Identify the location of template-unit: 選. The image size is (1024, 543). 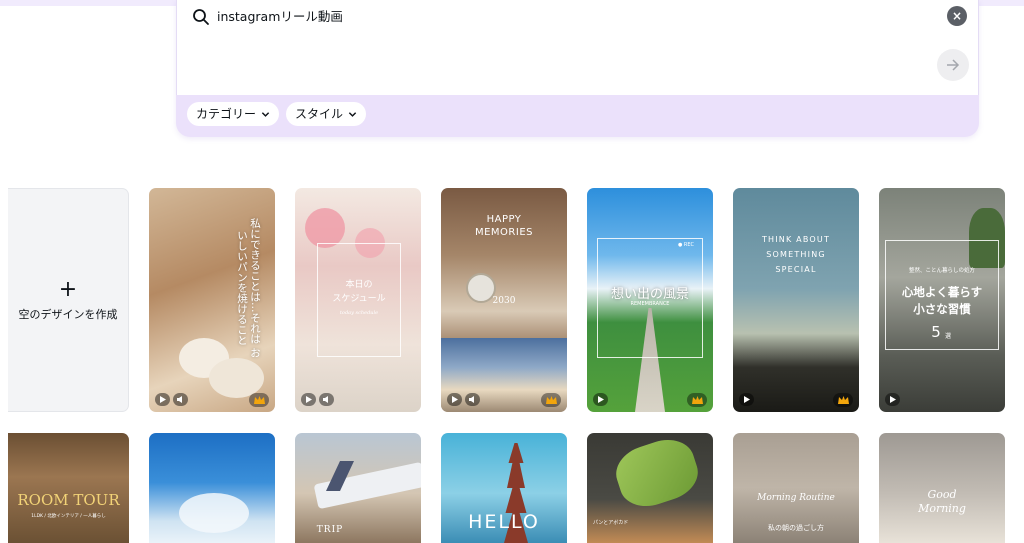
(947, 336).